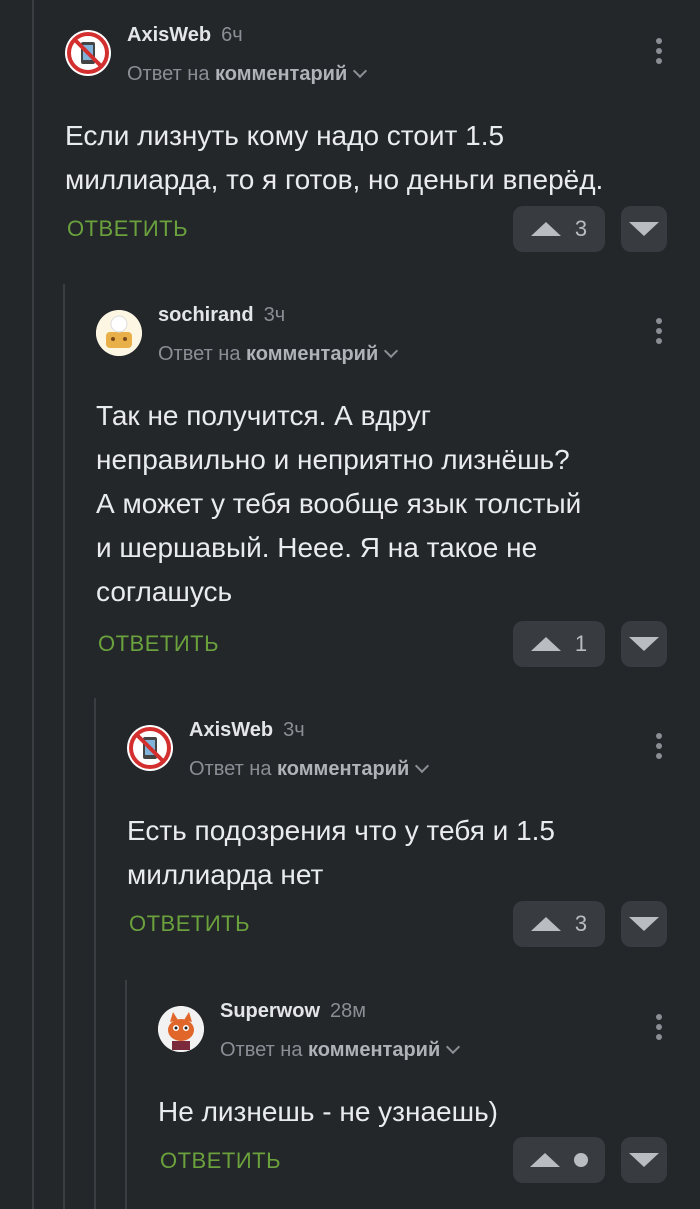 This screenshot has height=1209, width=700. What do you see at coordinates (221, 315) in the screenshot?
I see `username: sochirand 3ч` at bounding box center [221, 315].